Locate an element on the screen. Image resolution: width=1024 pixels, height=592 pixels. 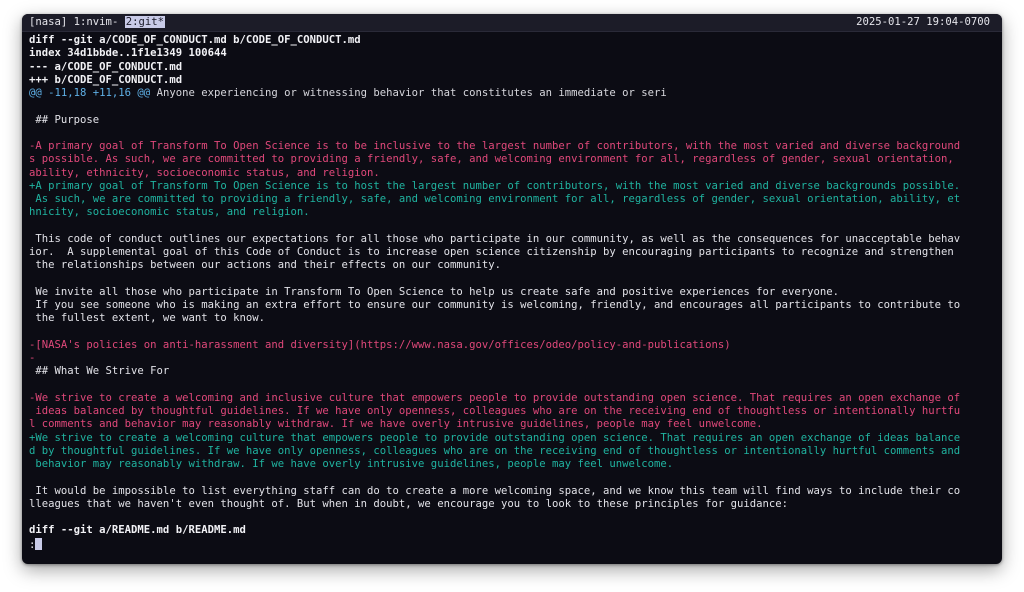
diff-context-line: the fullest extent, we want to know. is located at coordinates (147, 318).